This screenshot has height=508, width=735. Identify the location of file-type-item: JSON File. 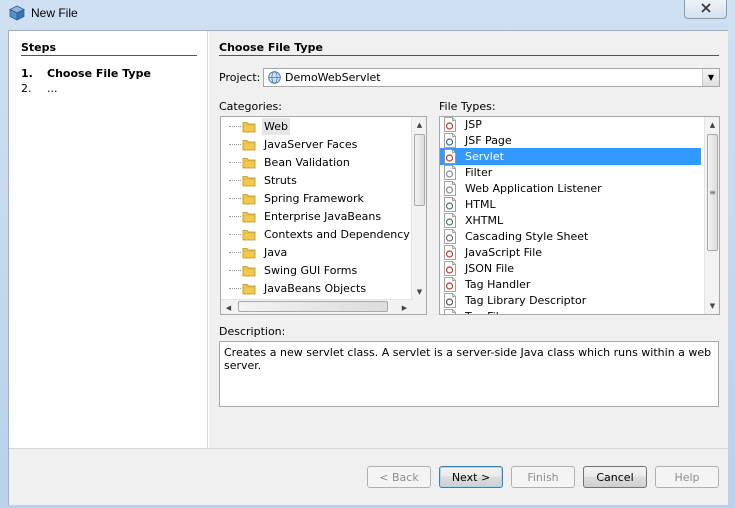
(570, 268).